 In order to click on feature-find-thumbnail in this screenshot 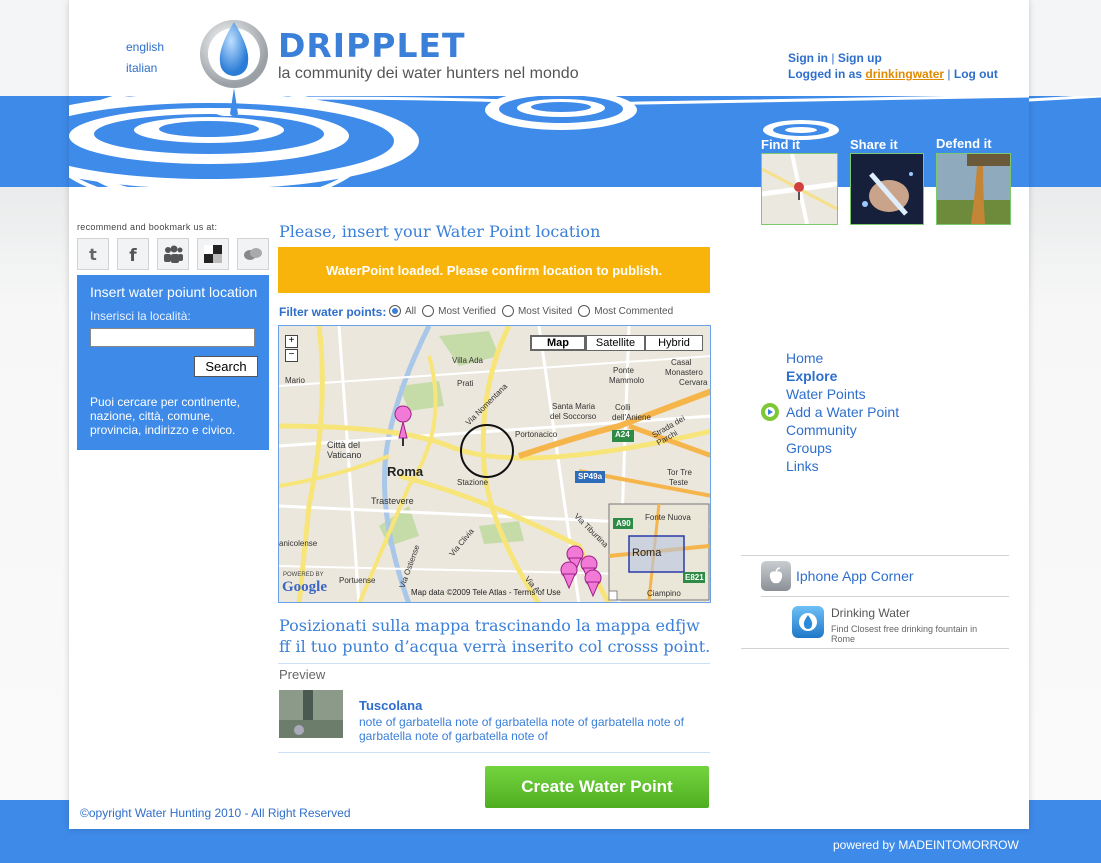, I will do `click(799, 189)`.